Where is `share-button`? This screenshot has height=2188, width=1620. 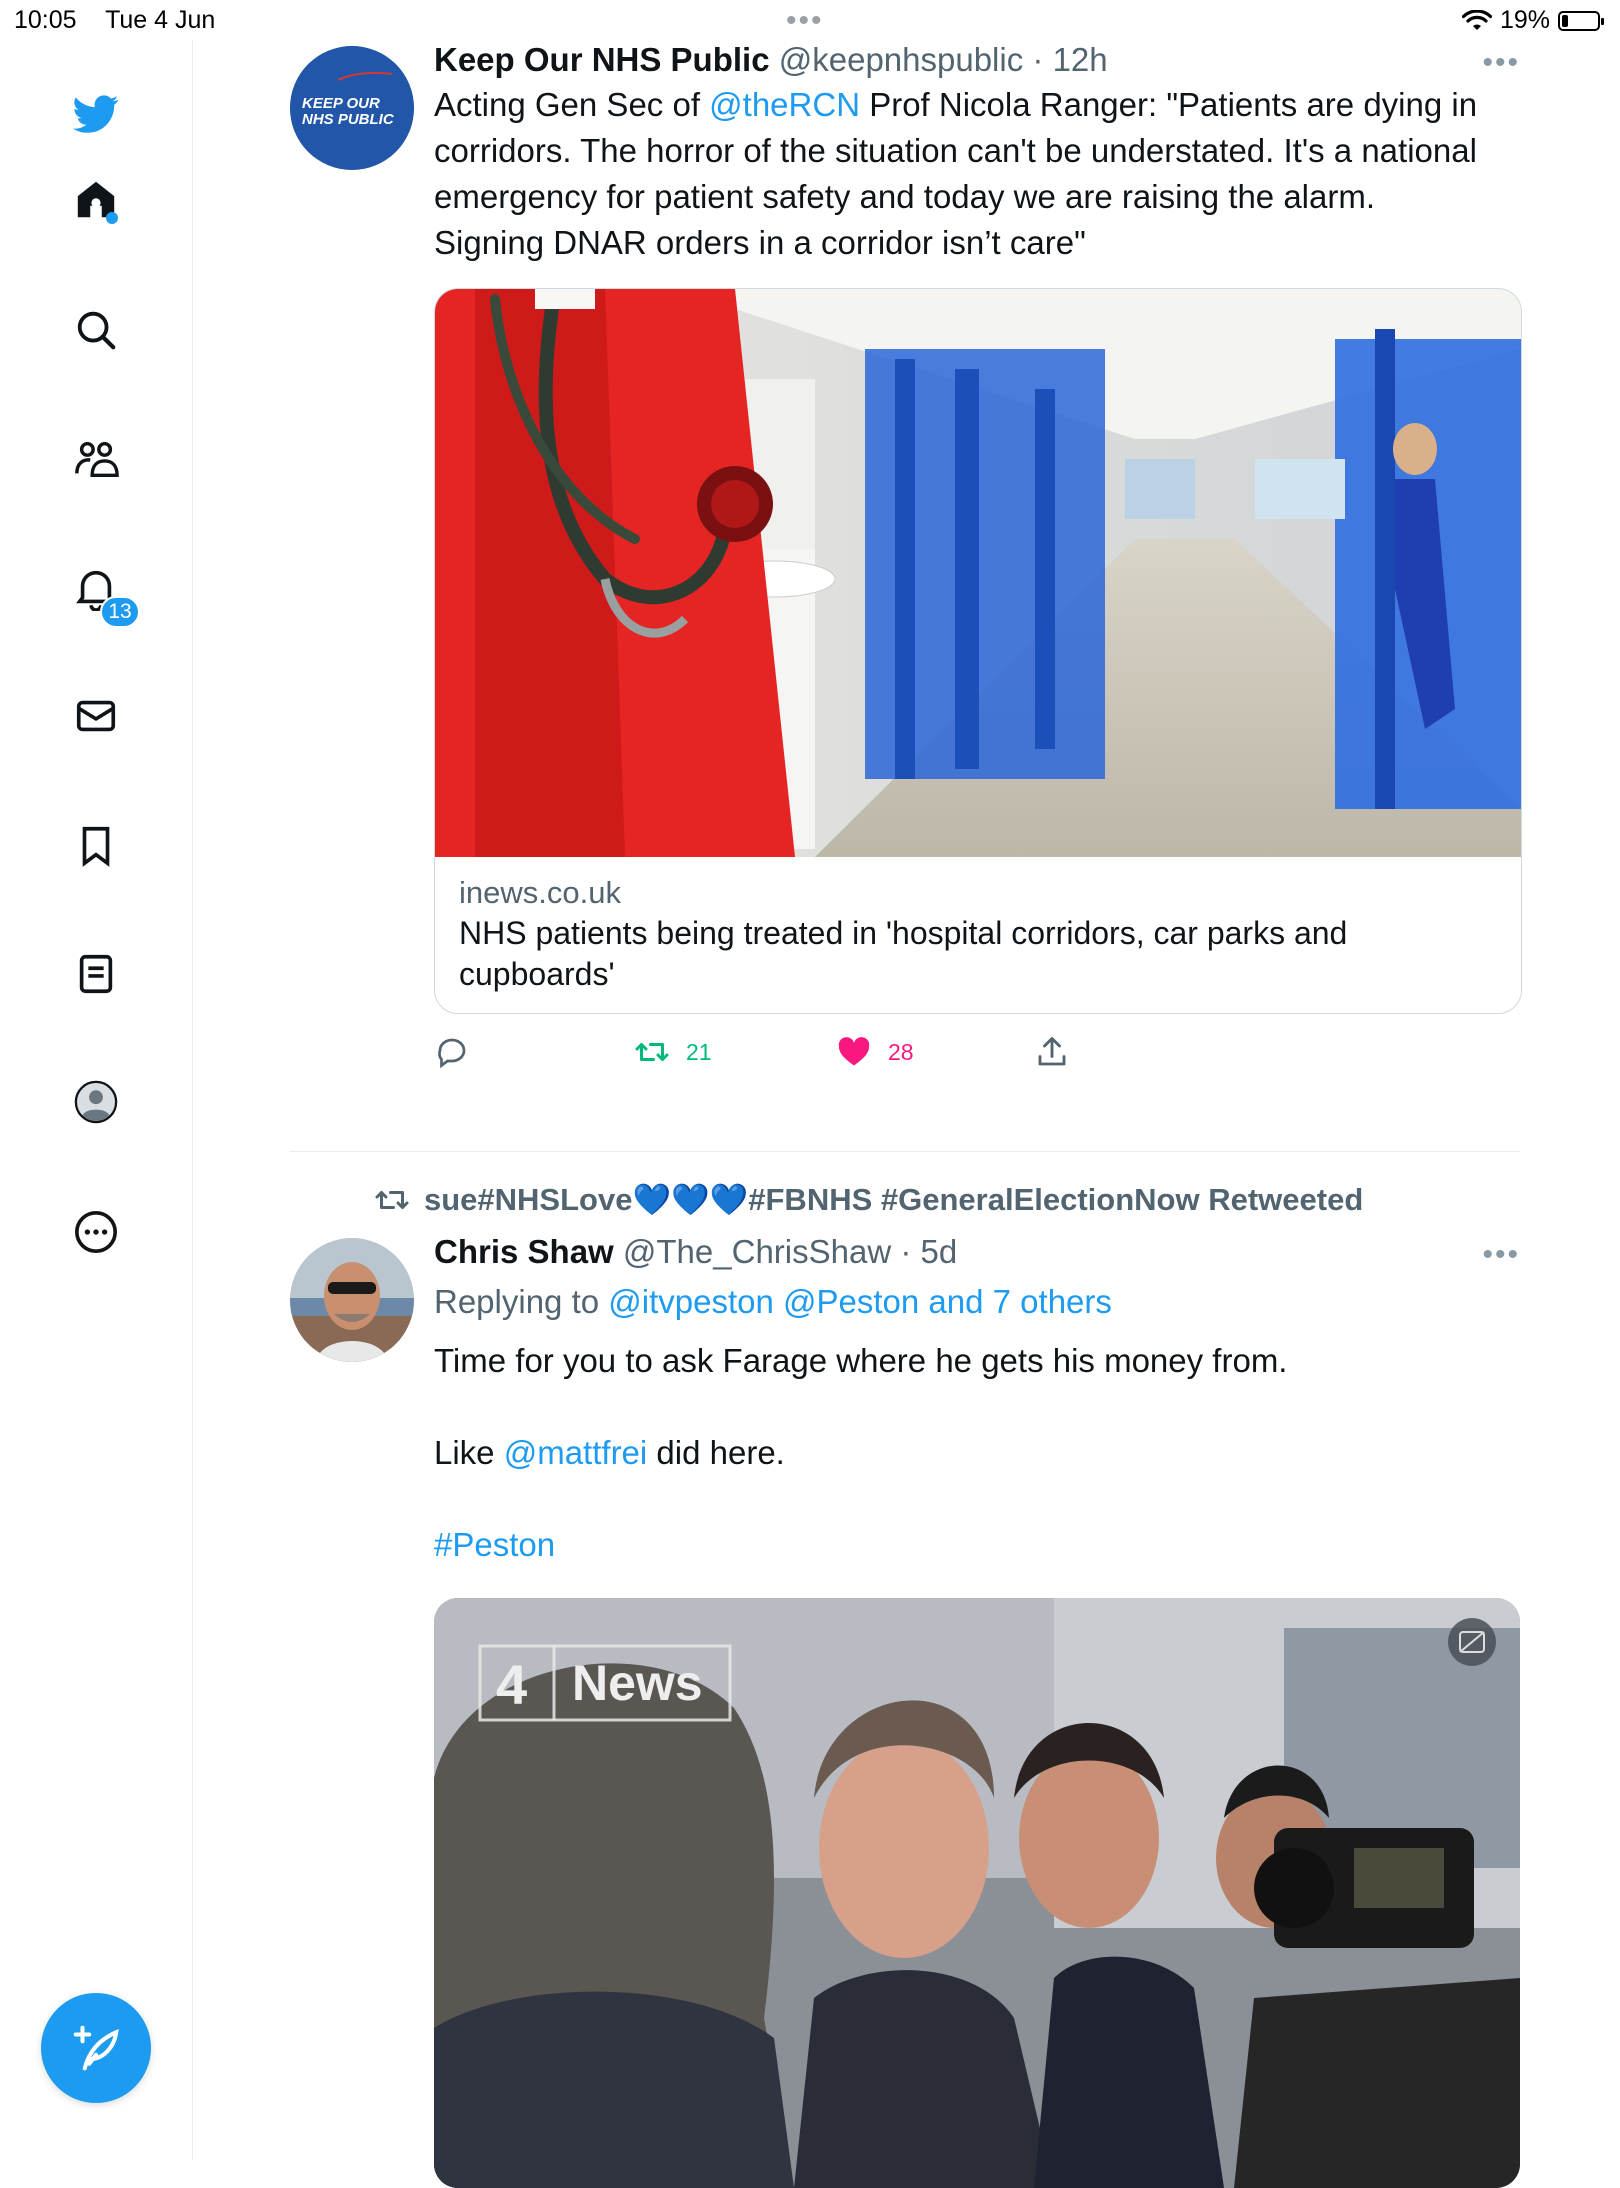 share-button is located at coordinates (1052, 1052).